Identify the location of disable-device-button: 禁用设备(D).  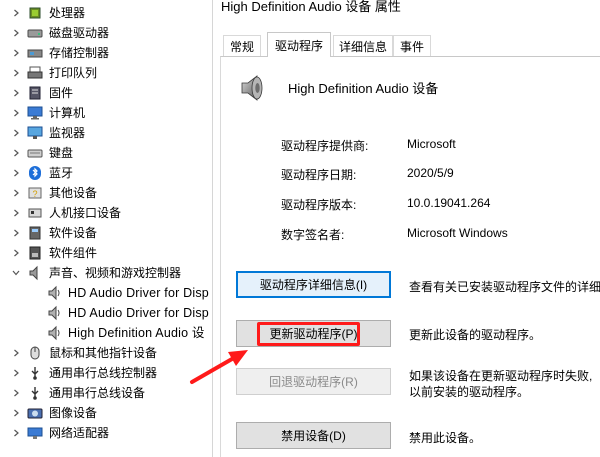
(313, 435).